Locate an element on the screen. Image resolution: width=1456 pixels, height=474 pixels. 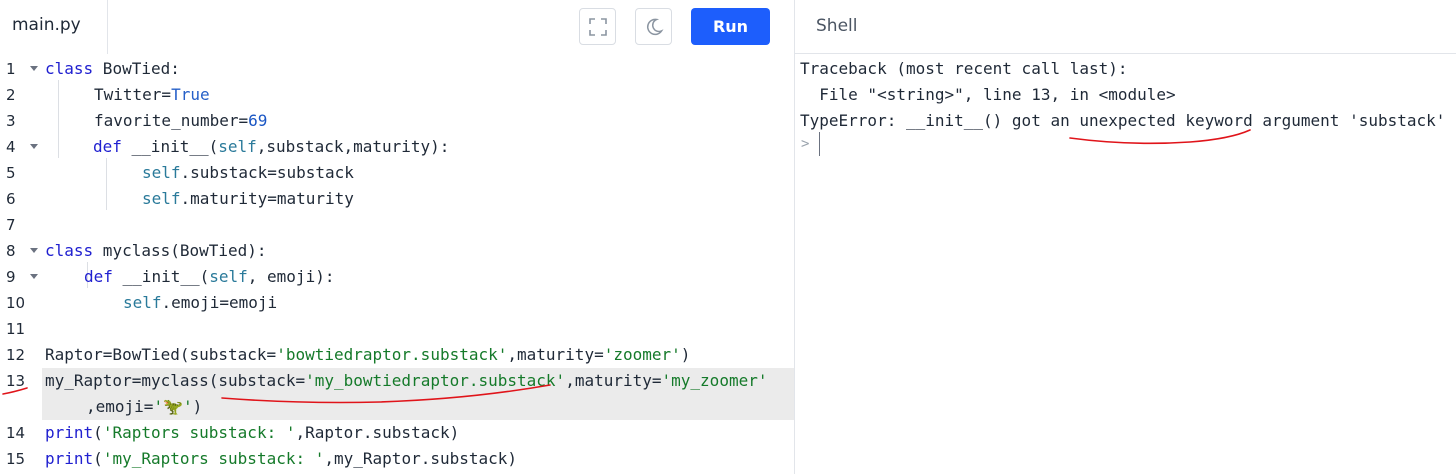
code-text: Twitter=True is located at coordinates (152, 94).